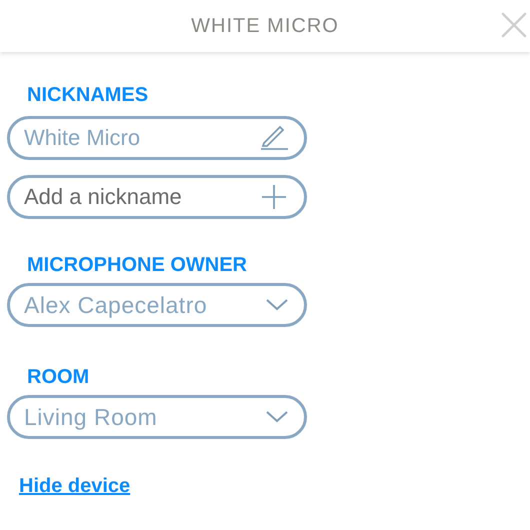 This screenshot has height=530, width=530. I want to click on nickname-field: White Micro, so click(157, 138).